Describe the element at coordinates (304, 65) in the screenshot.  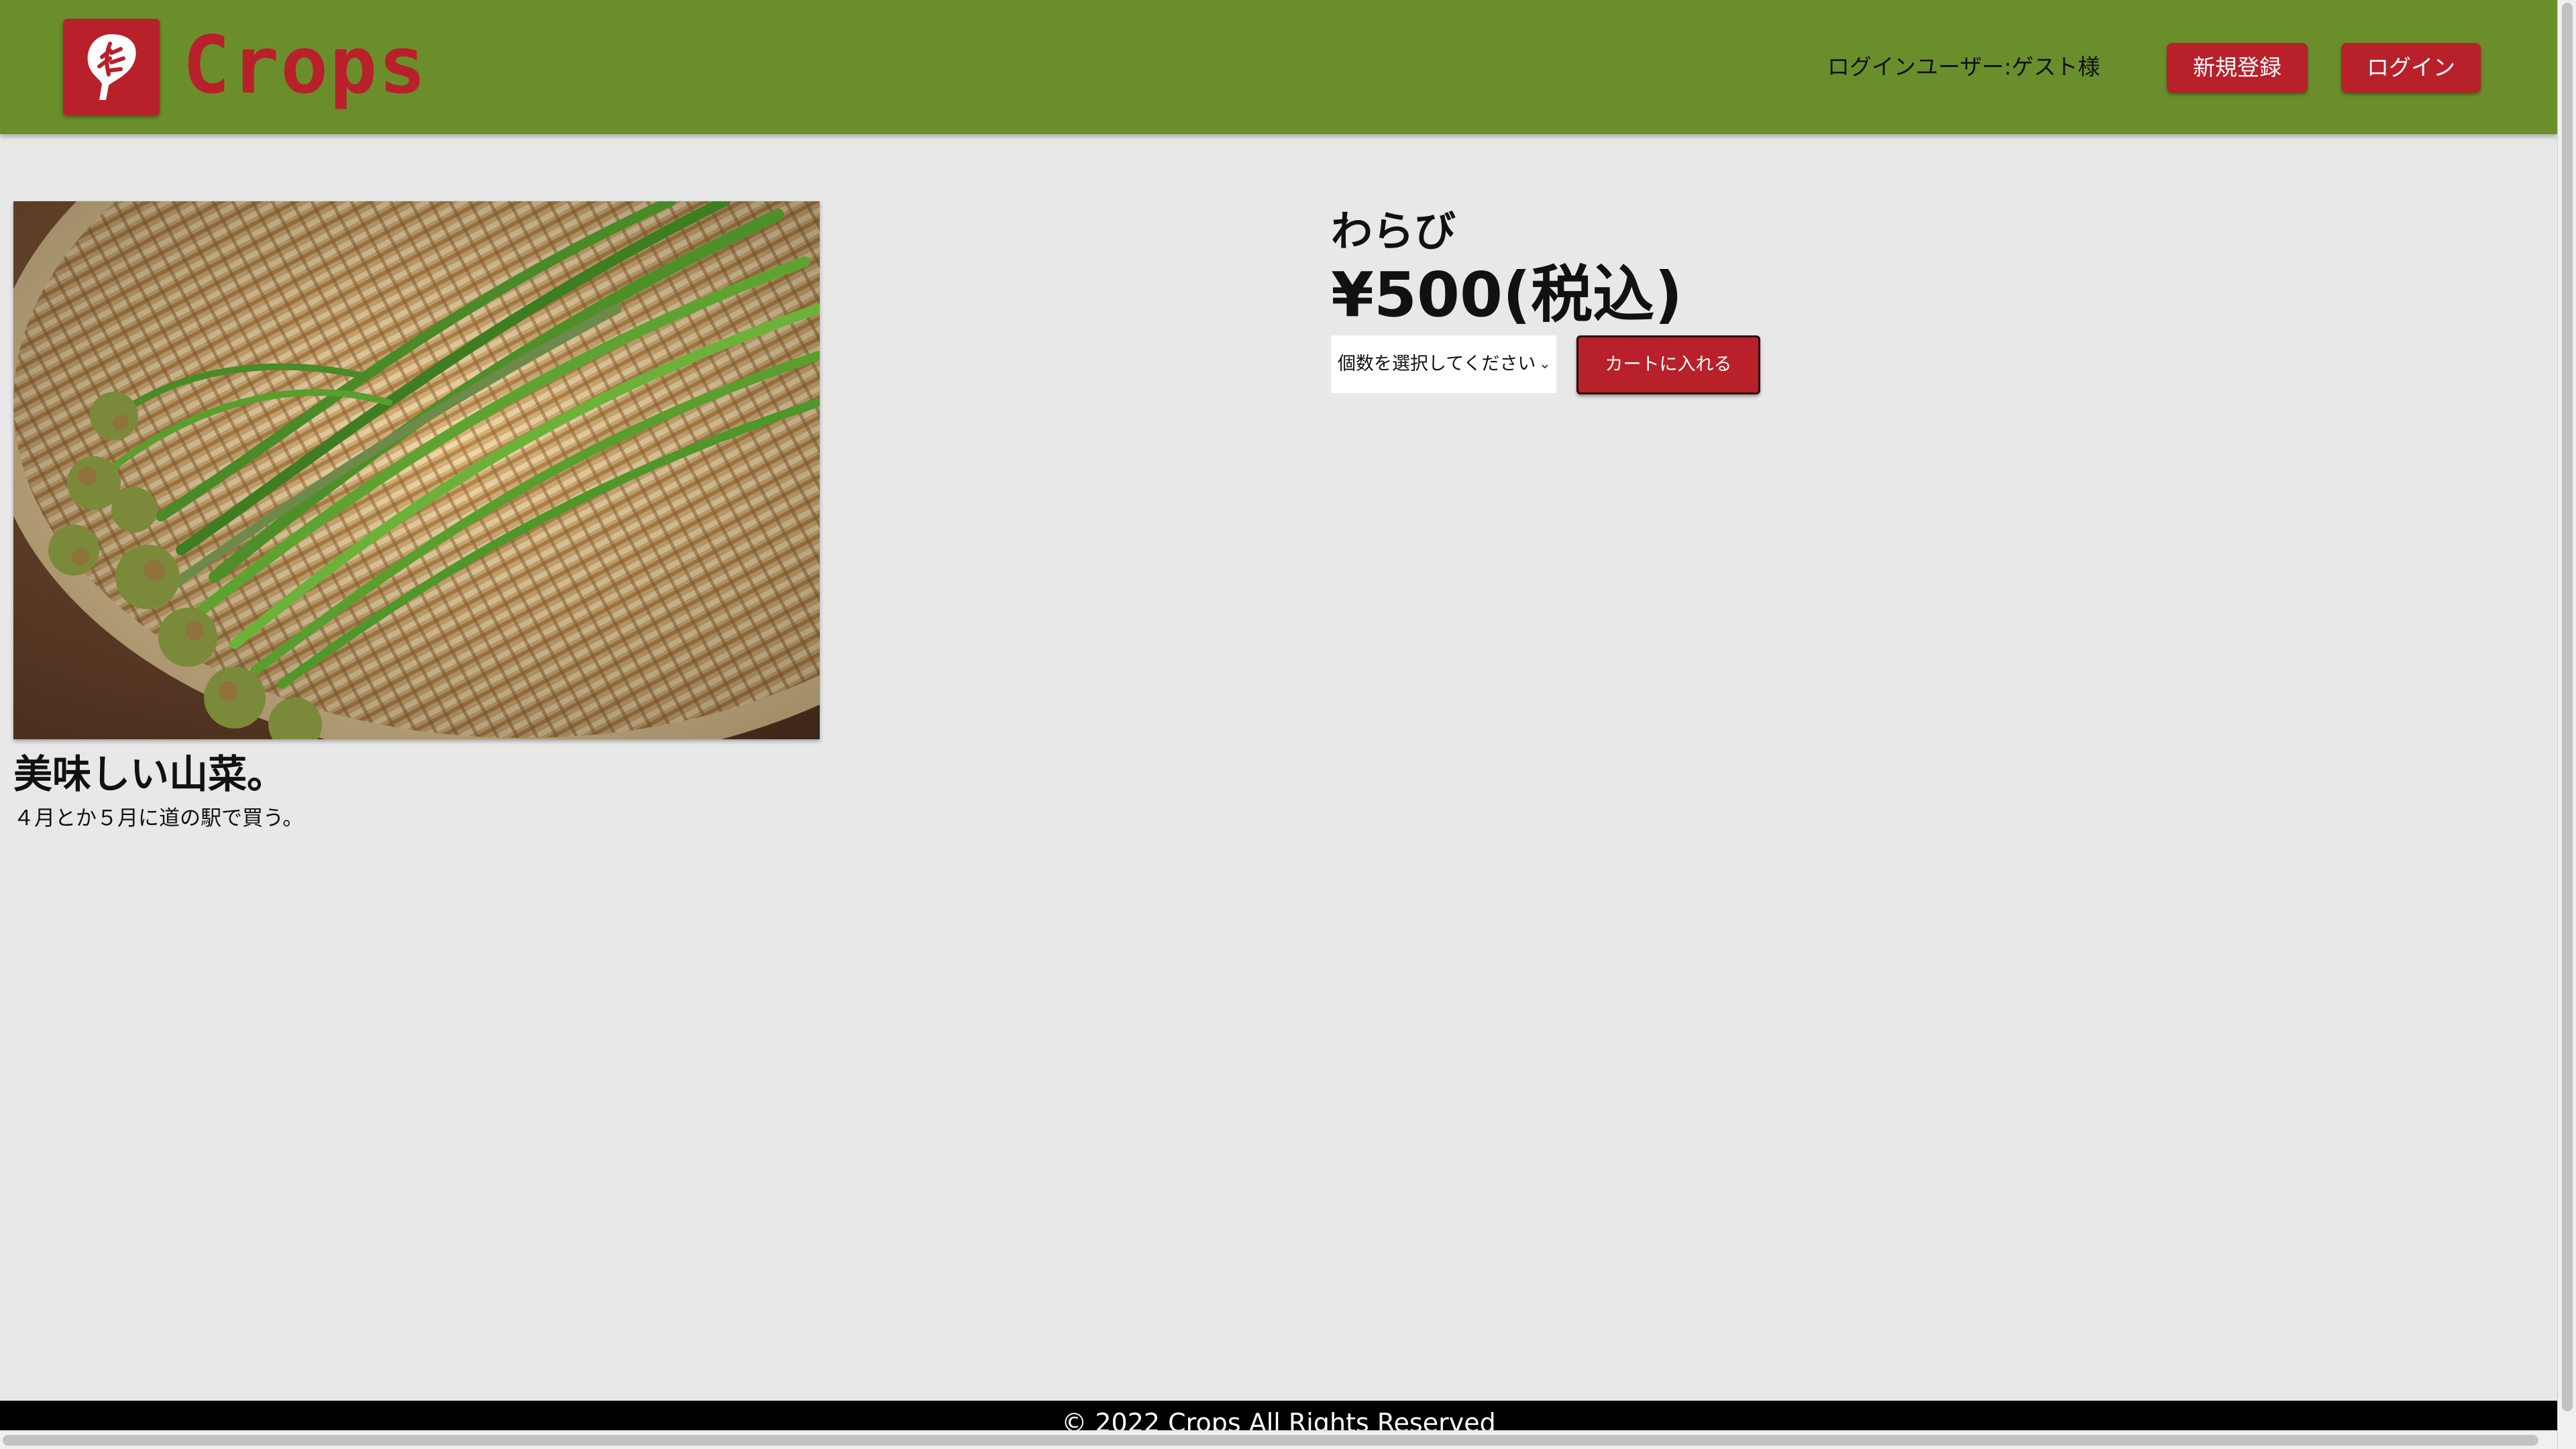
I see `brand-name: Crops` at that location.